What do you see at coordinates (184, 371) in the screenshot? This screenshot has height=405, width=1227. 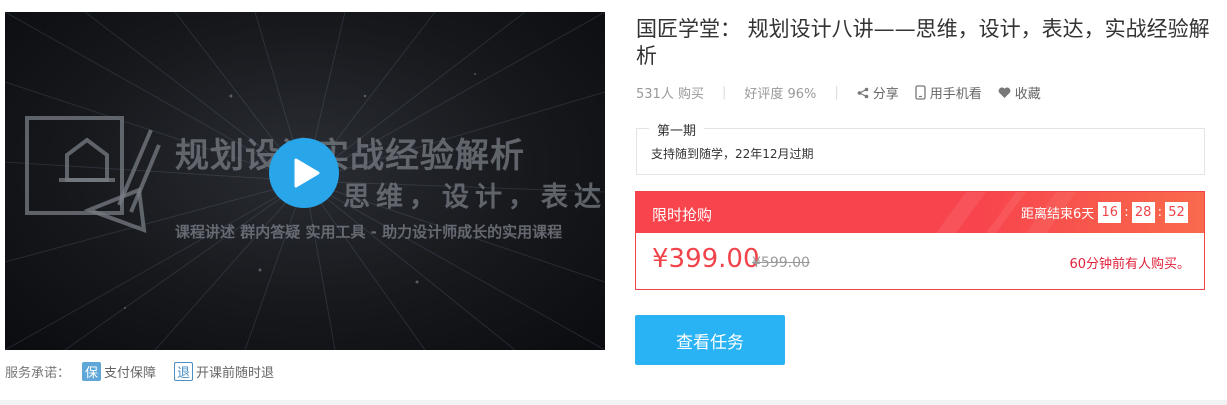 I see `refund-icon: 退` at bounding box center [184, 371].